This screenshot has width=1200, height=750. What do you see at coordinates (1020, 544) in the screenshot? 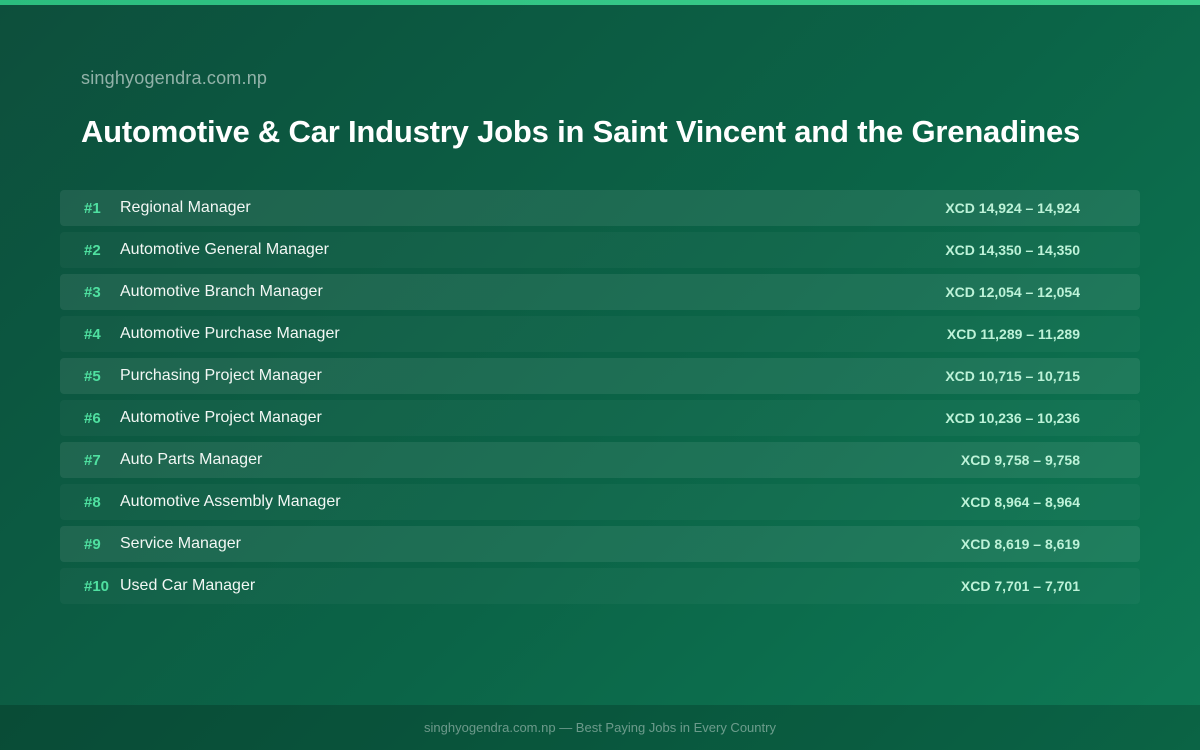
I see `job-salary: XCD 8,619 – 8,619` at bounding box center [1020, 544].